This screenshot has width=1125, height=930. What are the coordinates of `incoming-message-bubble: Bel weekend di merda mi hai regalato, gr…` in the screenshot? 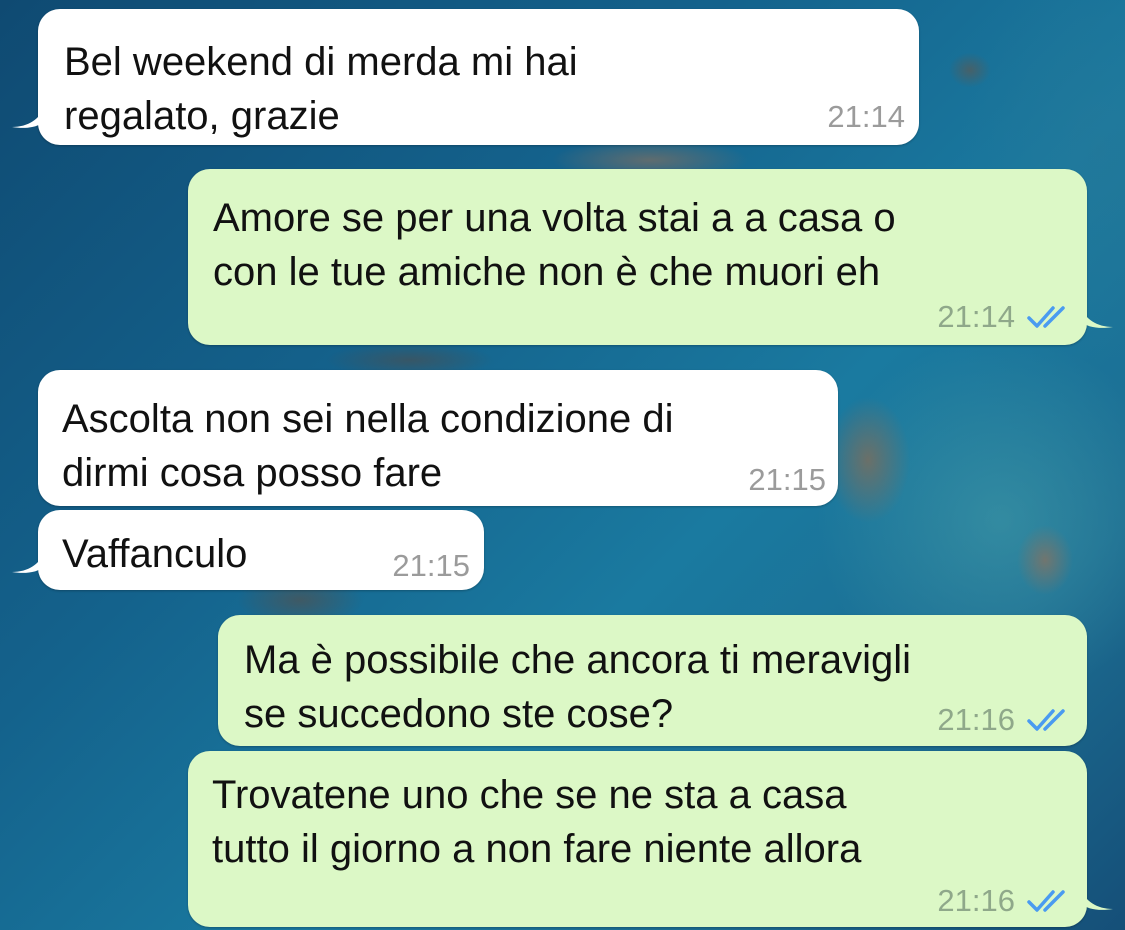 It's located at (465, 77).